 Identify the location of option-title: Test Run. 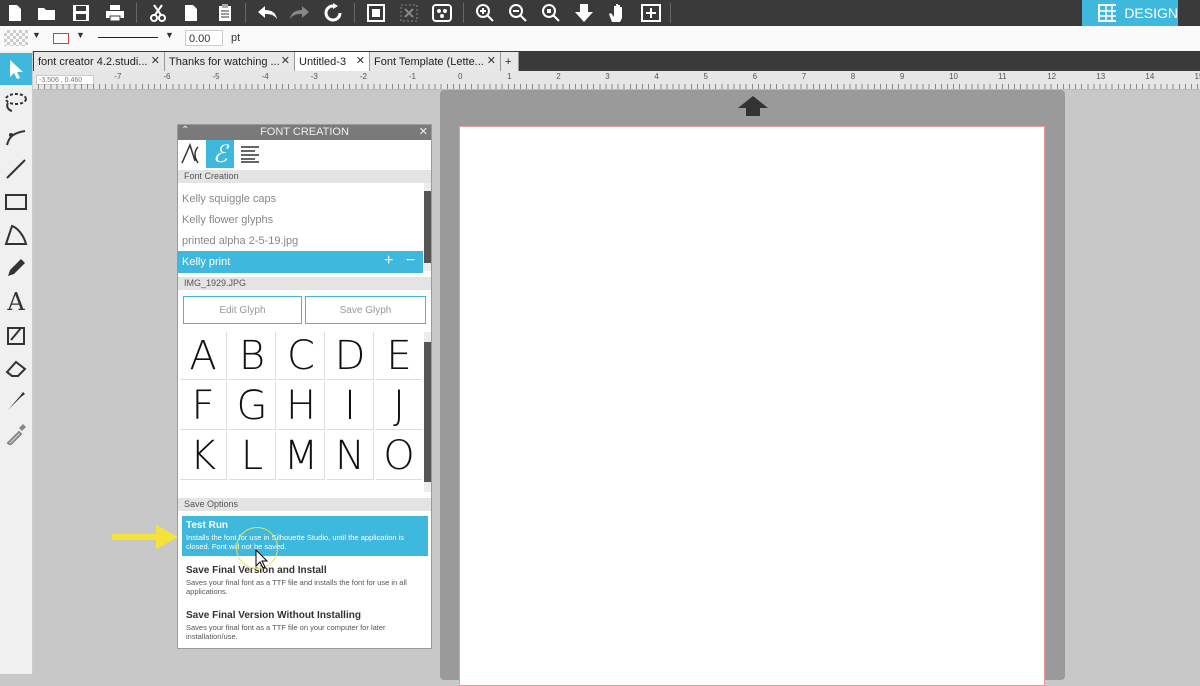
(207, 525).